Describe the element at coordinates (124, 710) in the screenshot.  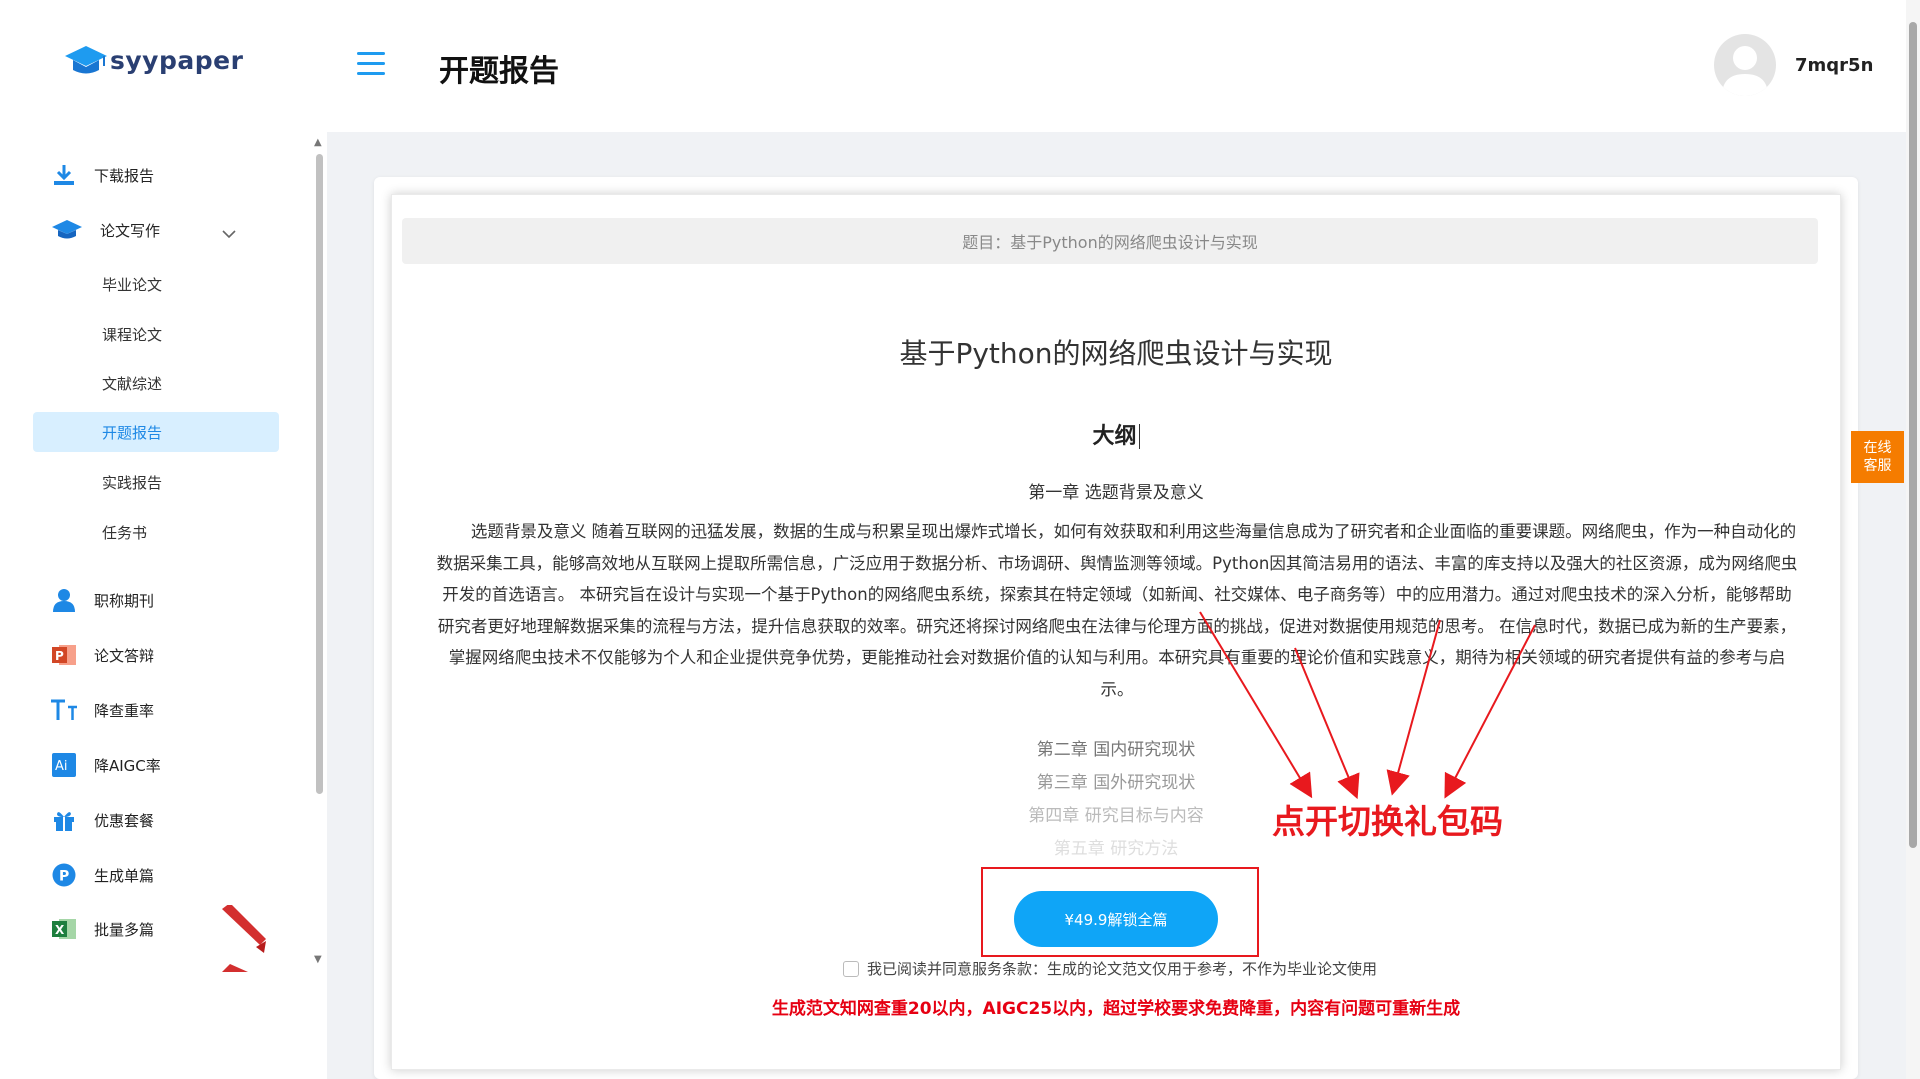
I see `sidebar-item-label: 降查重率` at that location.